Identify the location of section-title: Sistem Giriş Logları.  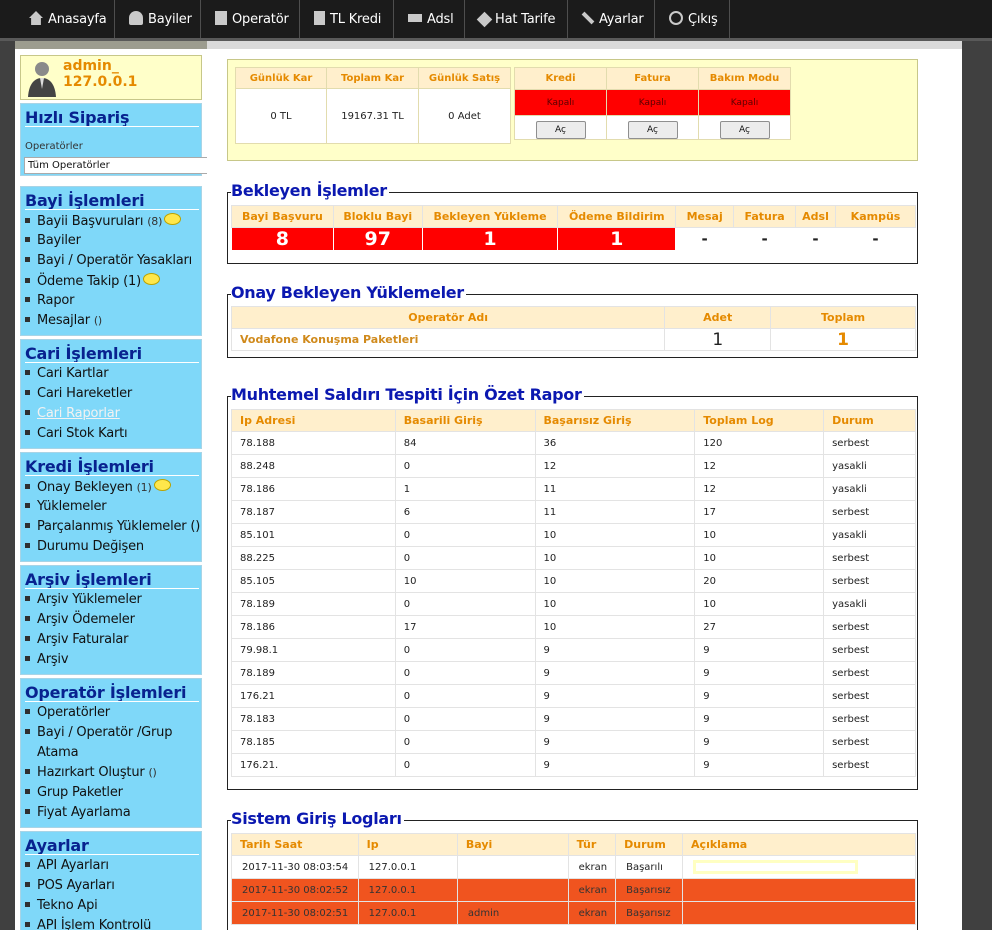
(317, 818).